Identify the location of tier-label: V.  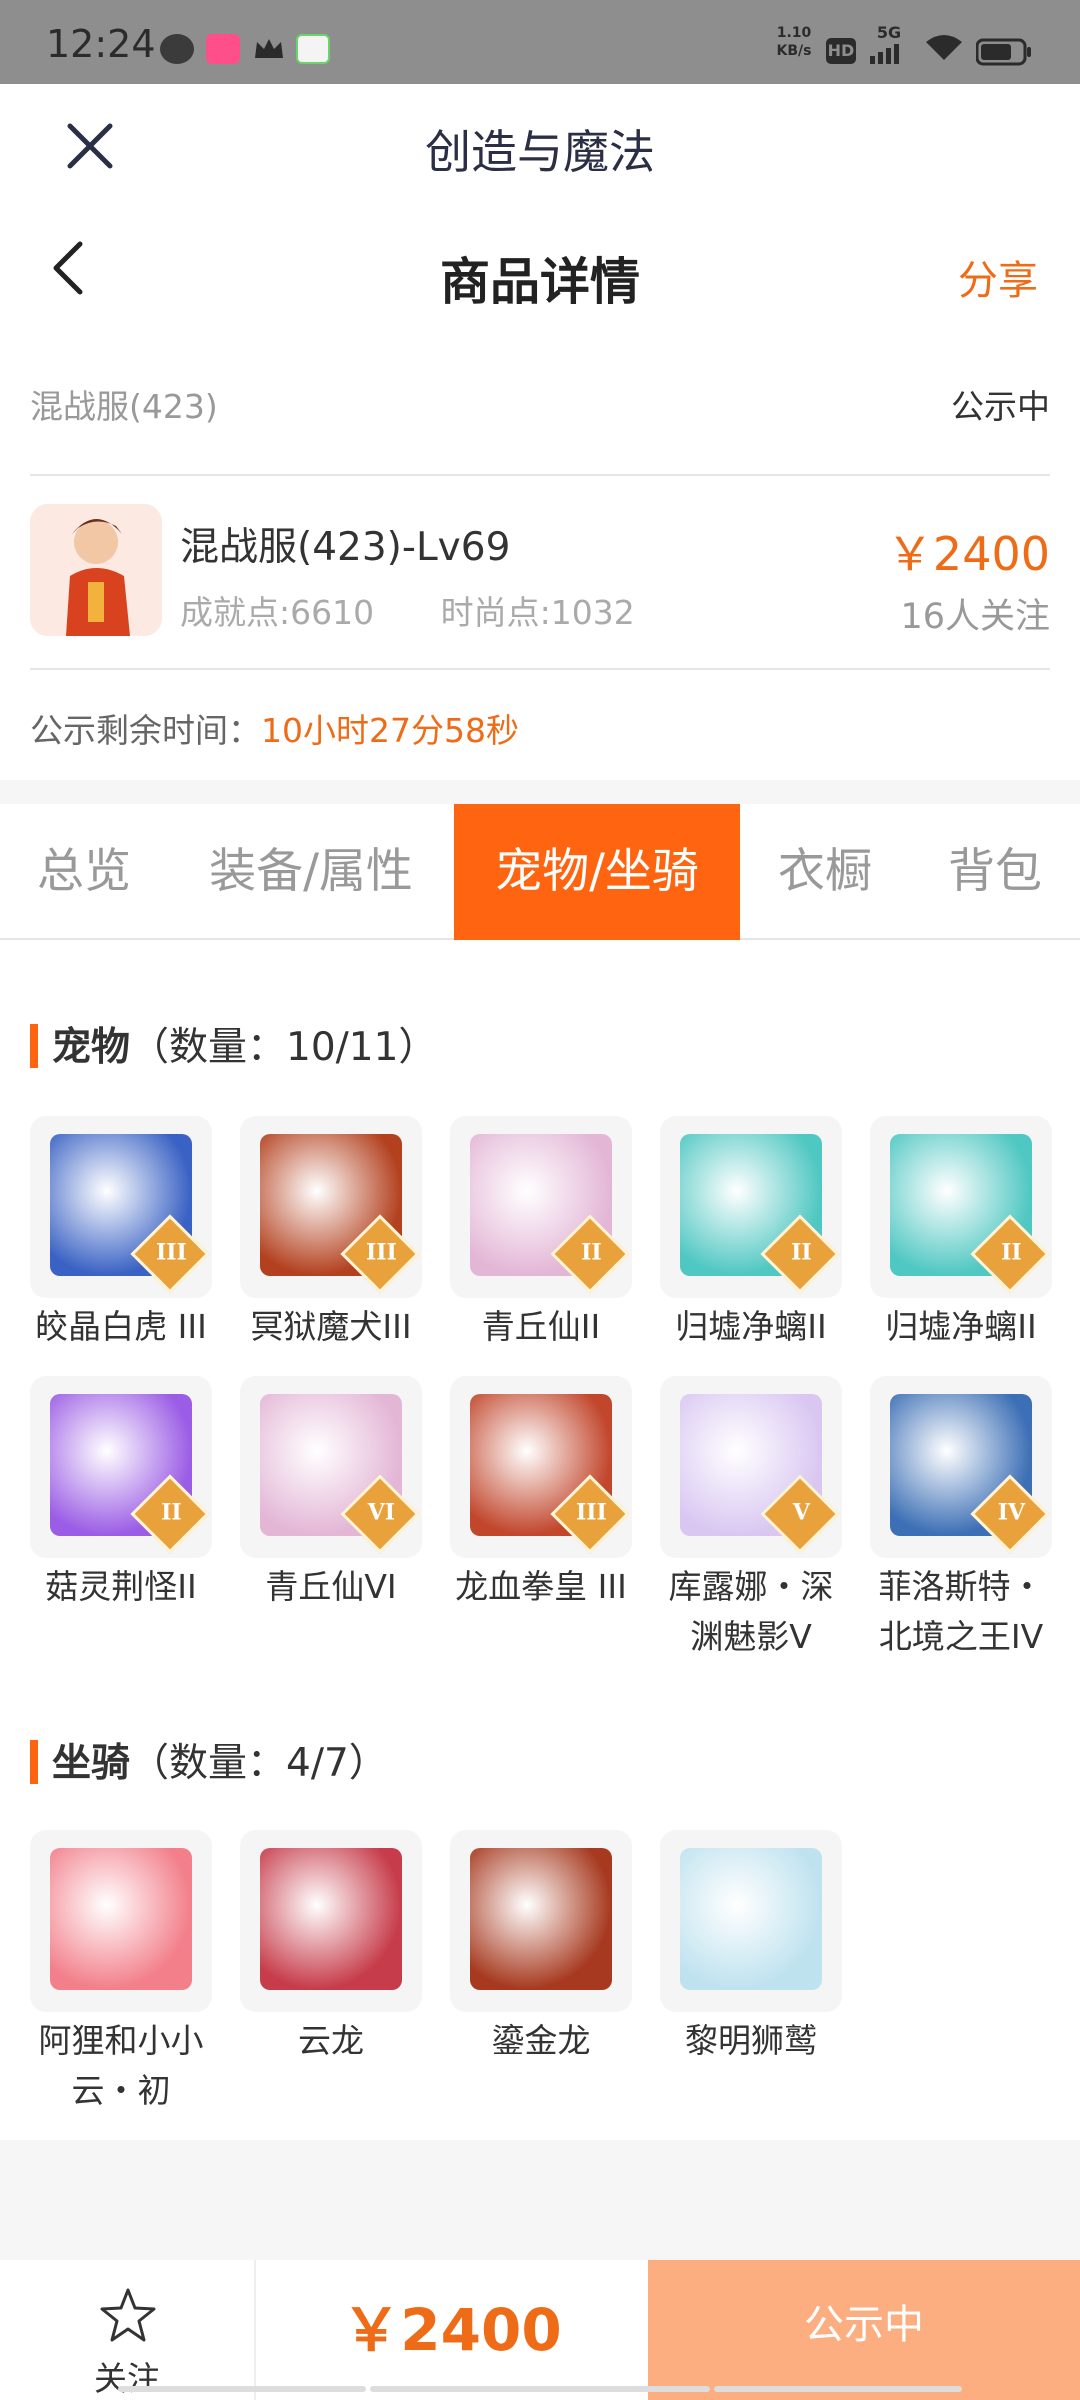
(801, 1512).